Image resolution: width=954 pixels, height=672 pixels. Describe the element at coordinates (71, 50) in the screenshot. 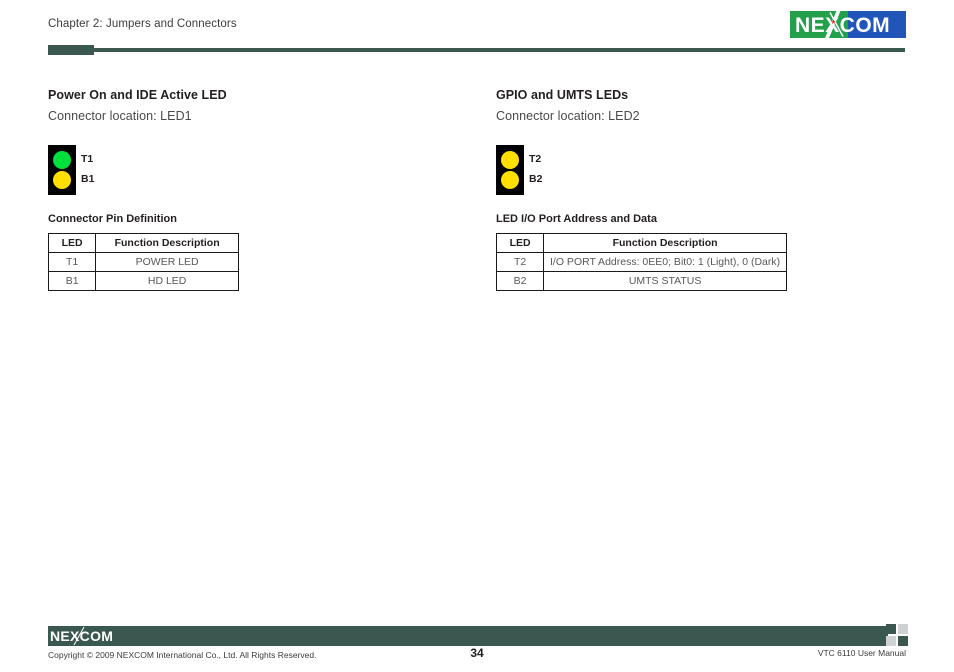

I see `header-accent-block` at that location.